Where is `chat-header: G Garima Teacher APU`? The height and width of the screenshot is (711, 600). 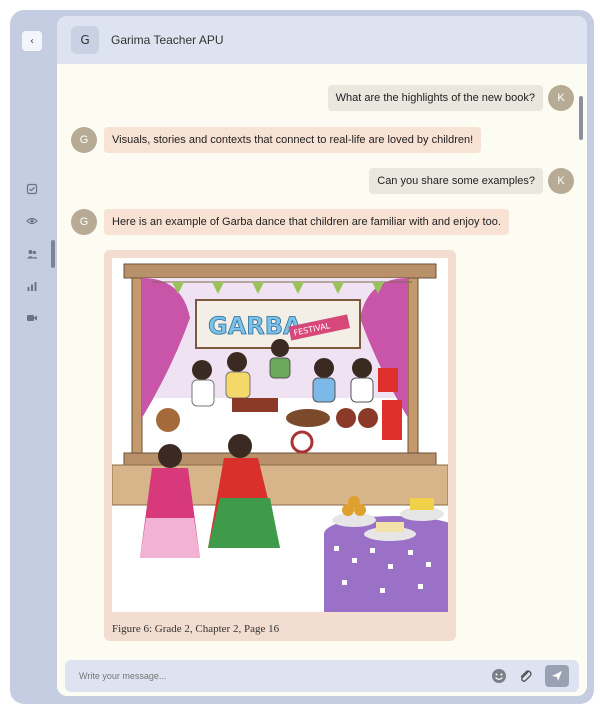 chat-header: G Garima Teacher APU is located at coordinates (322, 40).